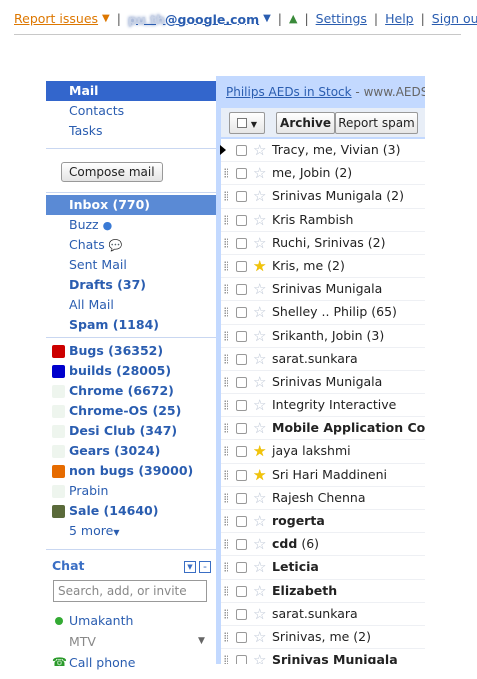 The image size is (477, 679). Describe the element at coordinates (131, 511) in the screenshot. I see `label-item: Sale (14640)` at that location.